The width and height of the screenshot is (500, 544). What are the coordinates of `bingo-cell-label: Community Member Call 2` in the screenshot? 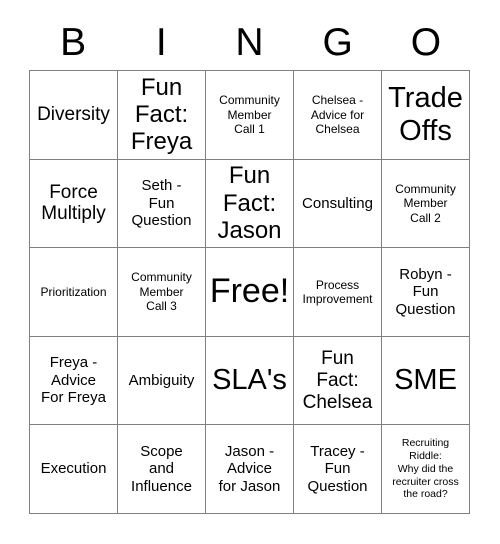 It's located at (425, 203).